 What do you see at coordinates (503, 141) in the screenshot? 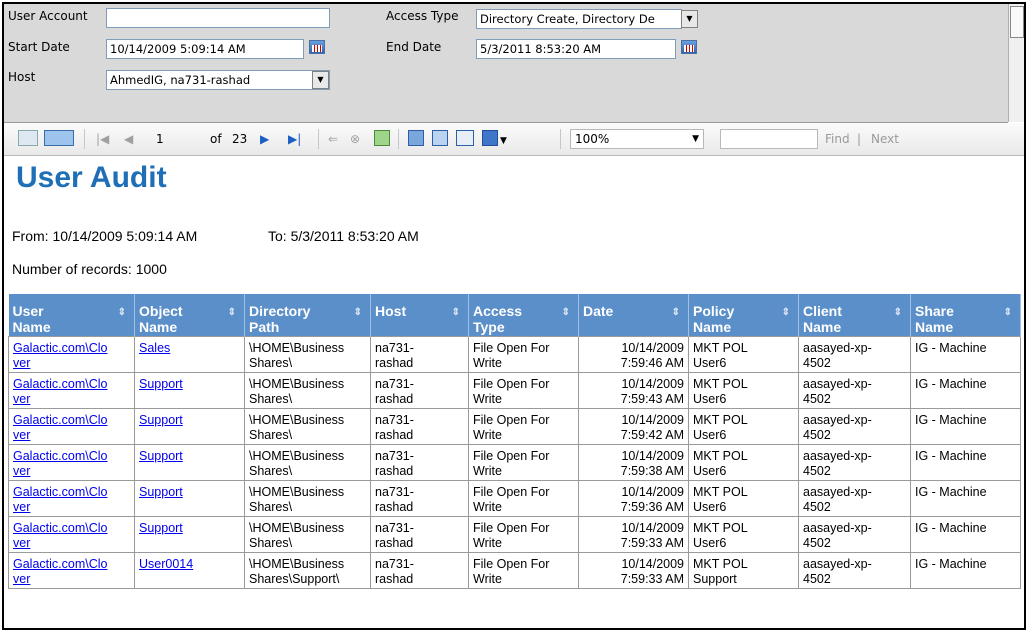
I see `export-dropdown-icon: ▼` at bounding box center [503, 141].